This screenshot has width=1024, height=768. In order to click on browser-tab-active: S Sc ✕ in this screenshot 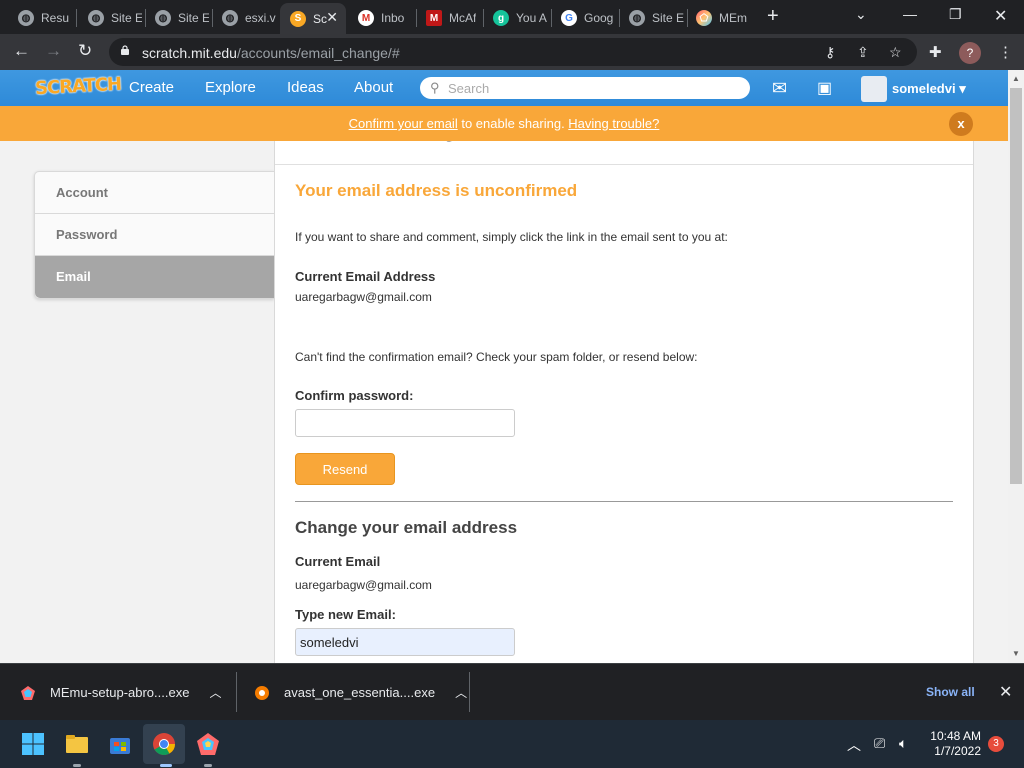, I will do `click(313, 18)`.